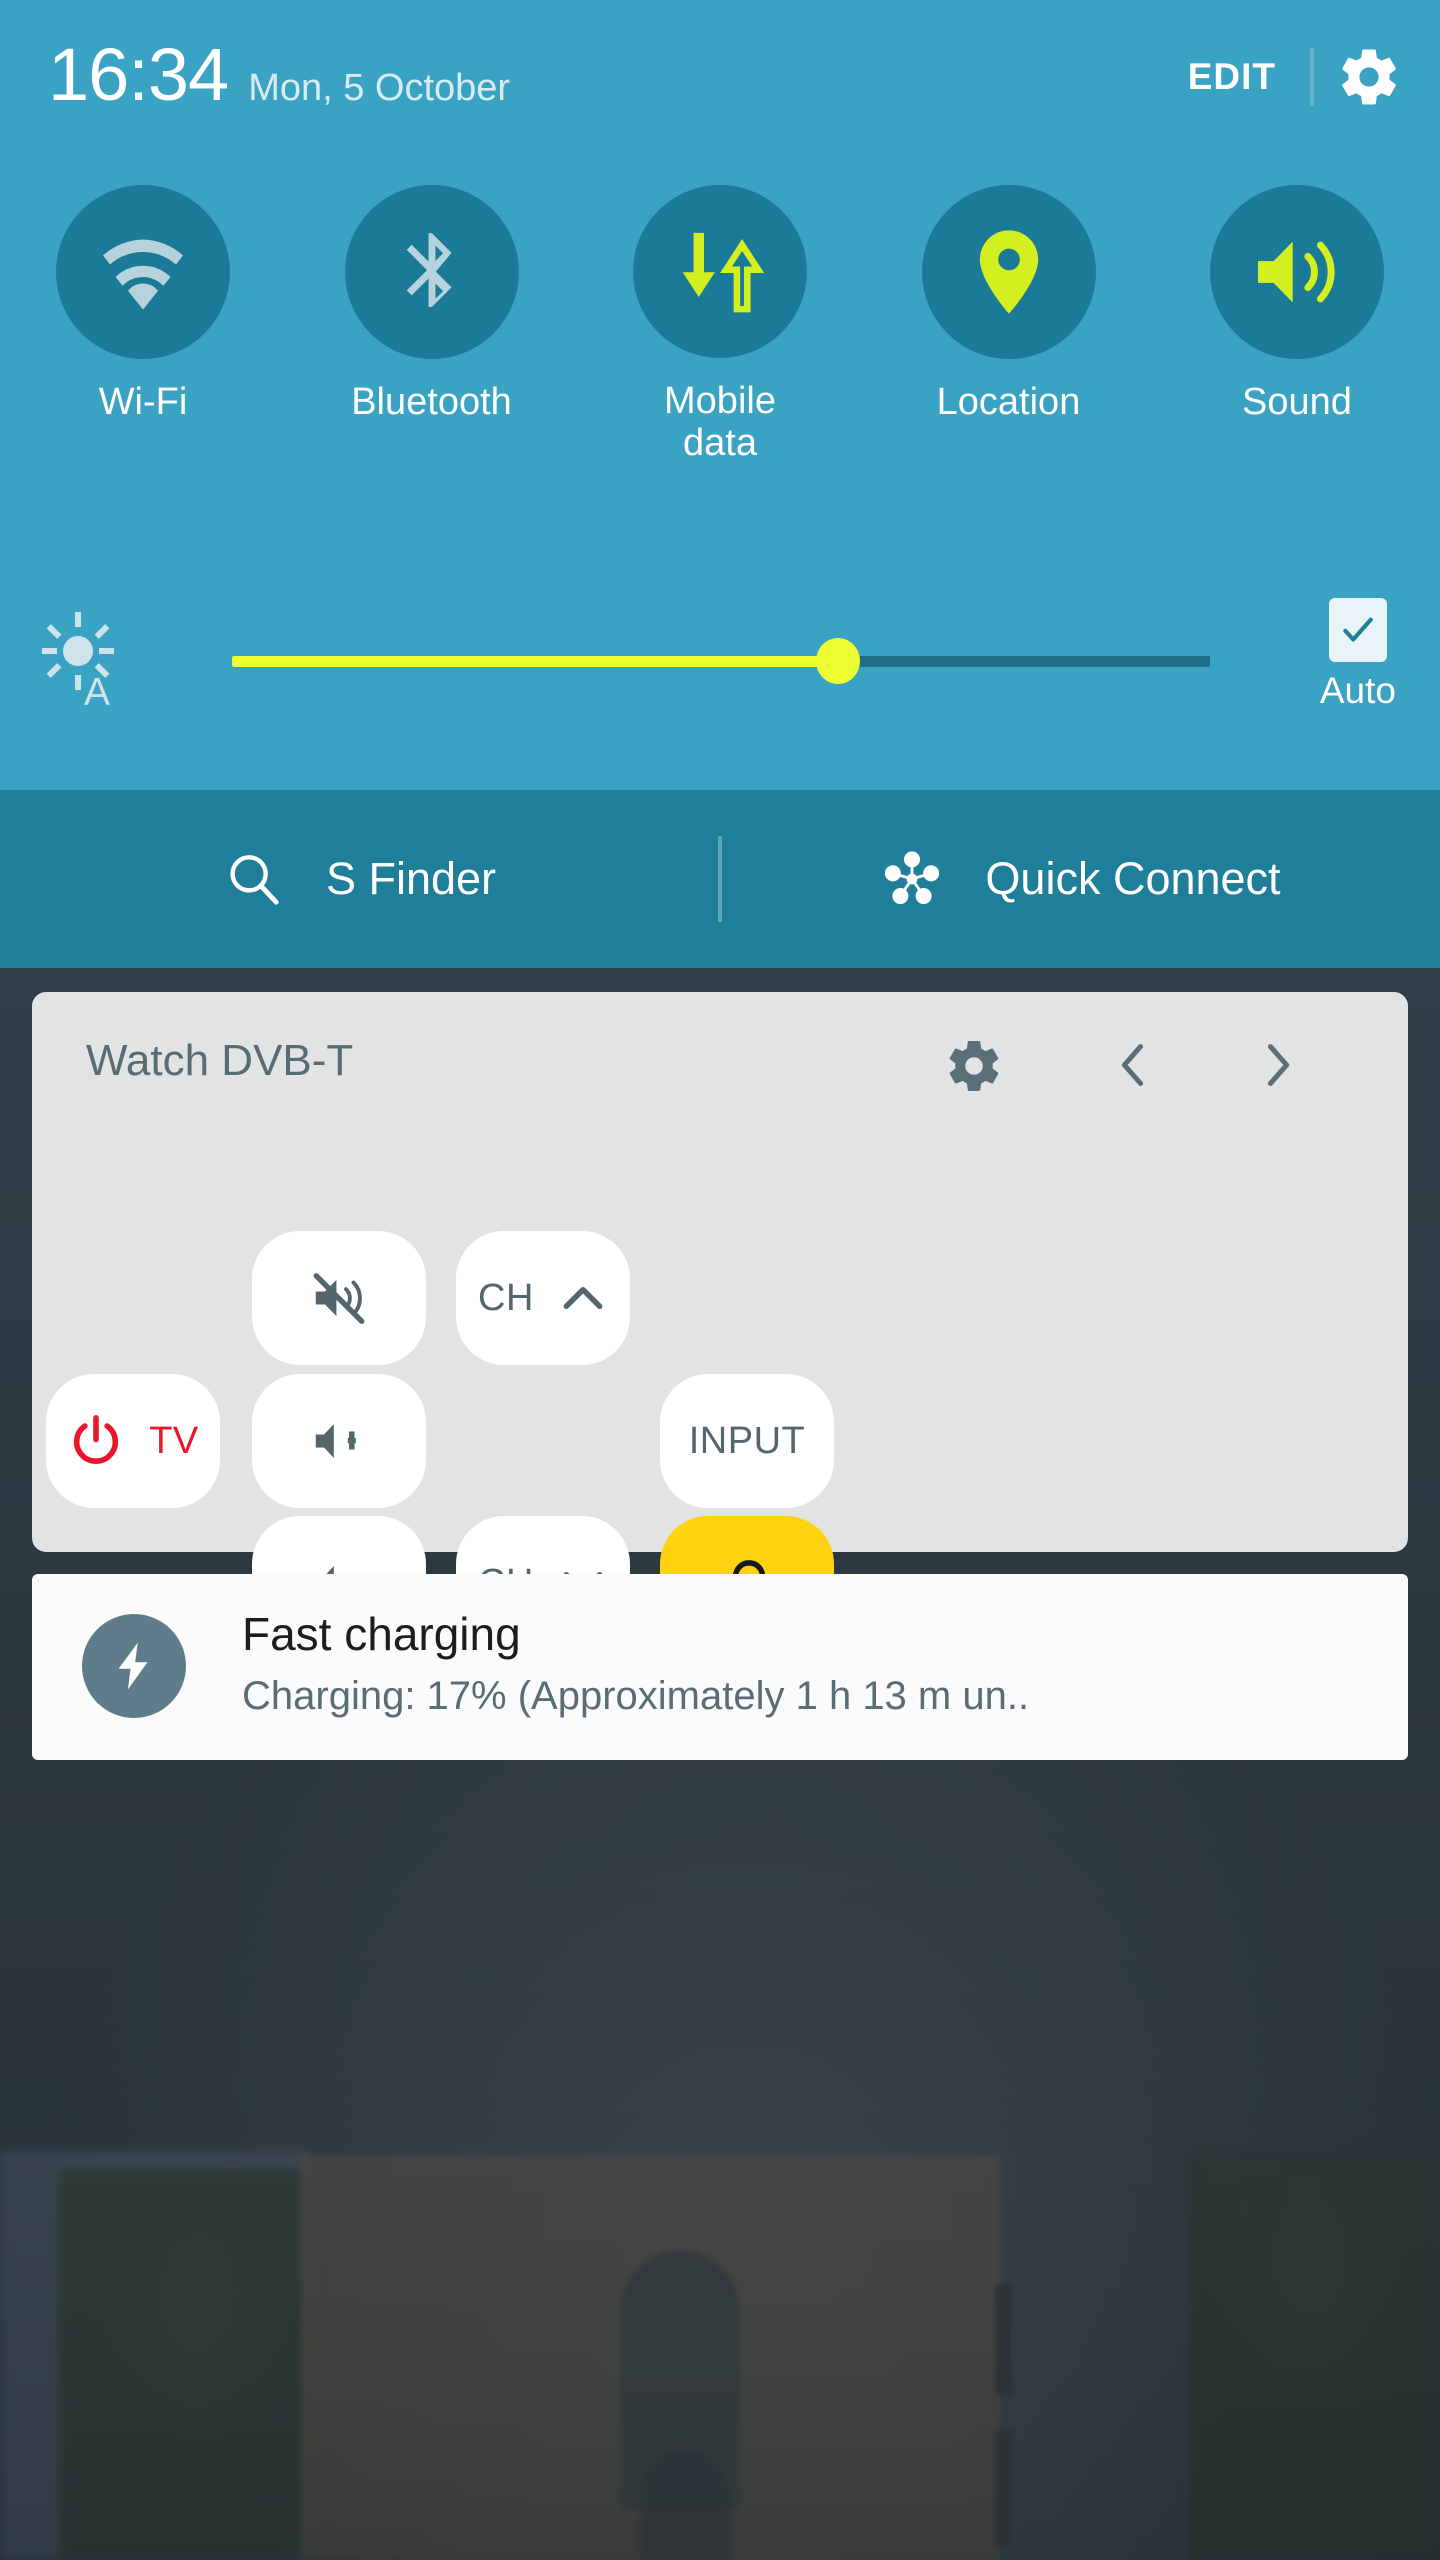 The width and height of the screenshot is (1440, 2560). I want to click on toggle-location-circle, so click(1008, 272).